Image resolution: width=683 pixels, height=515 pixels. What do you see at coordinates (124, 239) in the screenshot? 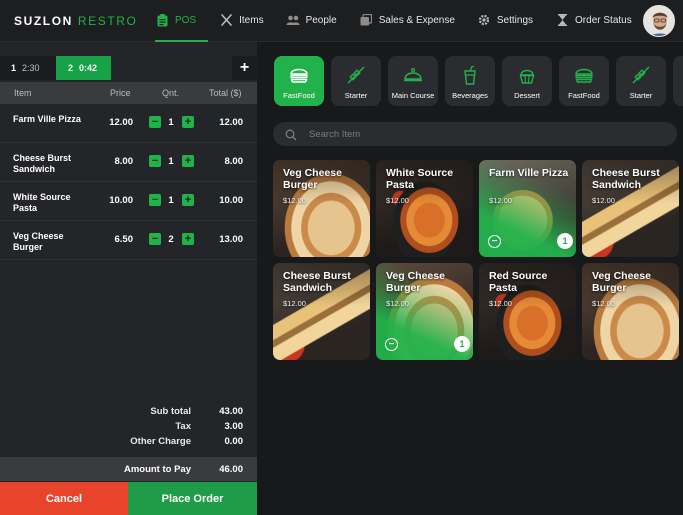
I see `row-price: 6.50` at bounding box center [124, 239].